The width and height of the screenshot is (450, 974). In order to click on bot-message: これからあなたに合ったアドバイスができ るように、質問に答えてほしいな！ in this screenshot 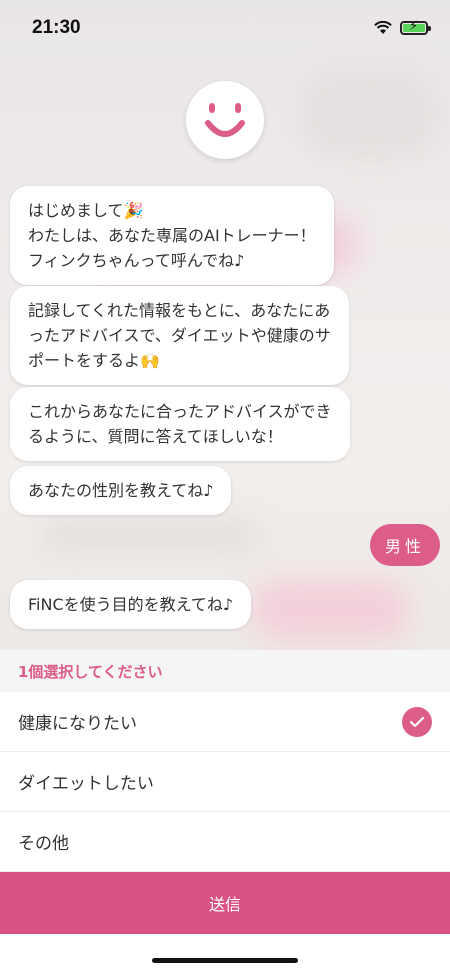, I will do `click(180, 424)`.